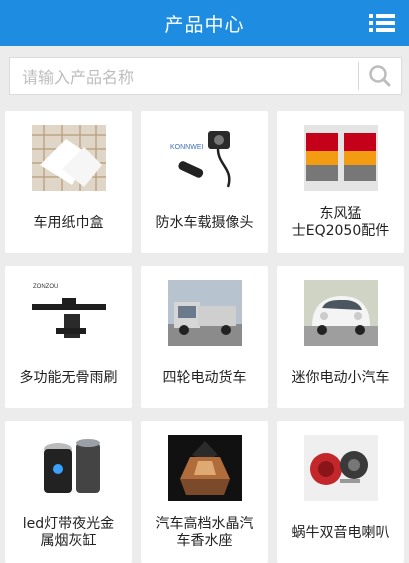 Image resolution: width=409 pixels, height=563 pixels. Describe the element at coordinates (68, 377) in the screenshot. I see `product-label: 多功能无骨雨刷` at that location.